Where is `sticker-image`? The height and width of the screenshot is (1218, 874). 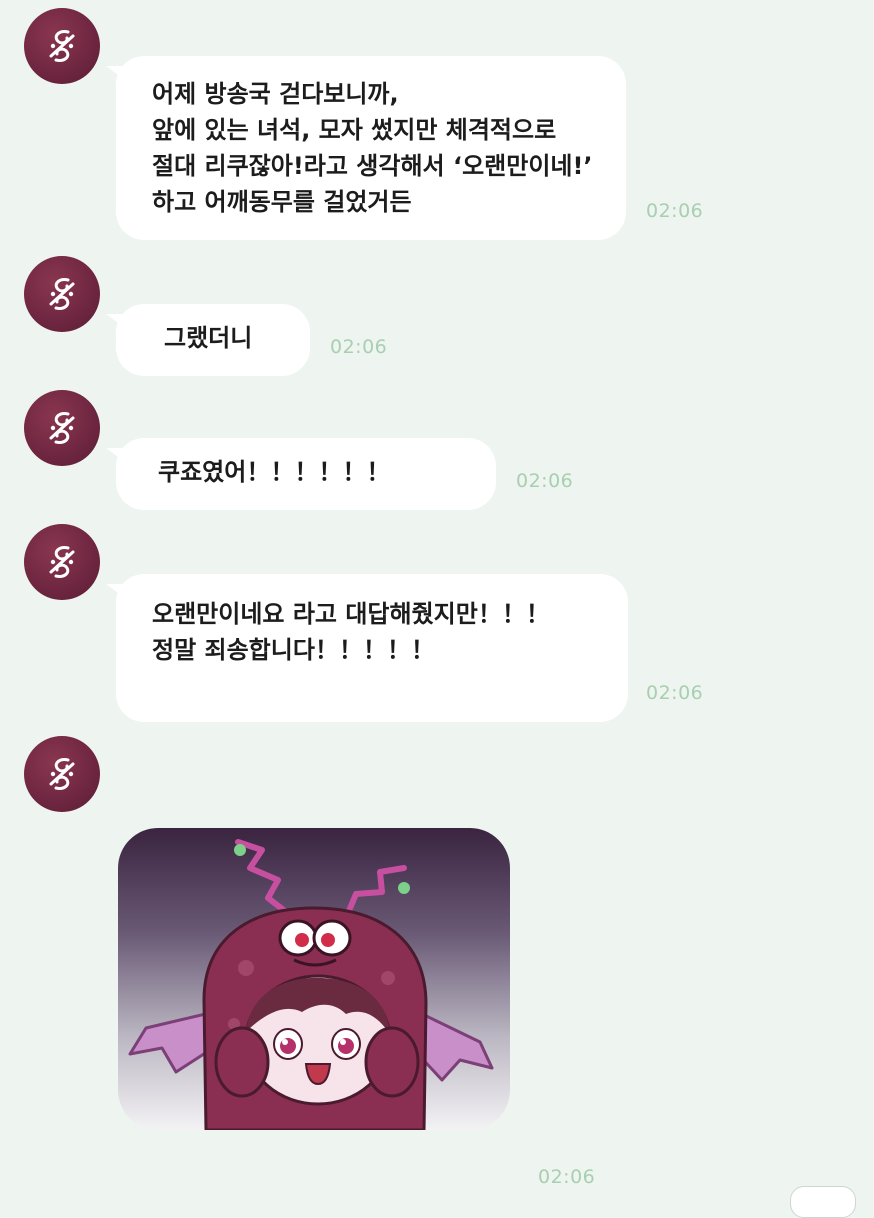
sticker-image is located at coordinates (314, 979).